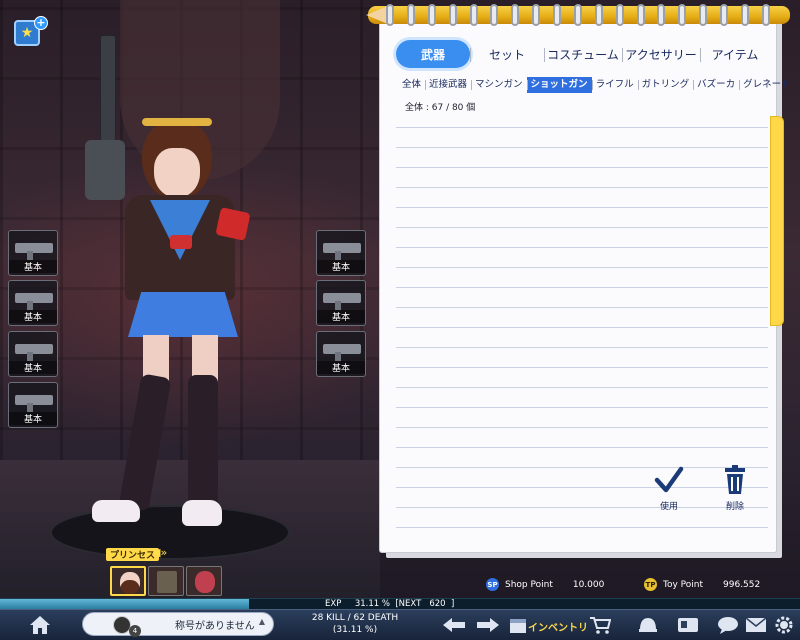 The image size is (800, 640). I want to click on sound-icon: ◀», so click(159, 552).